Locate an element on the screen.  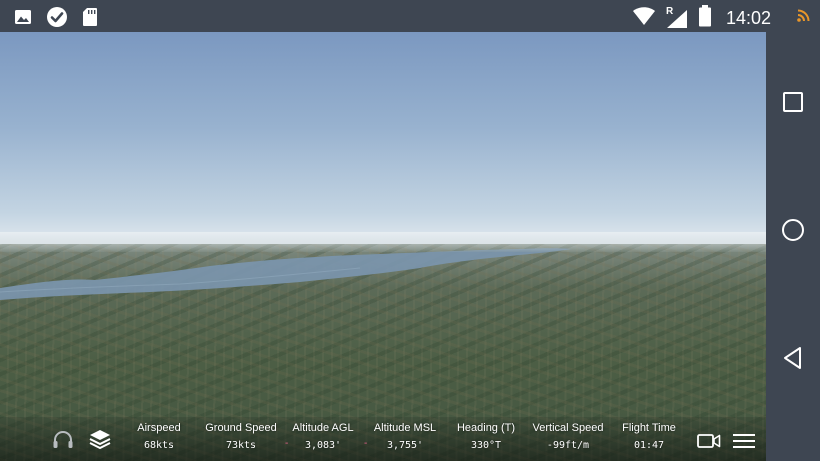
stat-label: Altitude MSL is located at coordinates (405, 428).